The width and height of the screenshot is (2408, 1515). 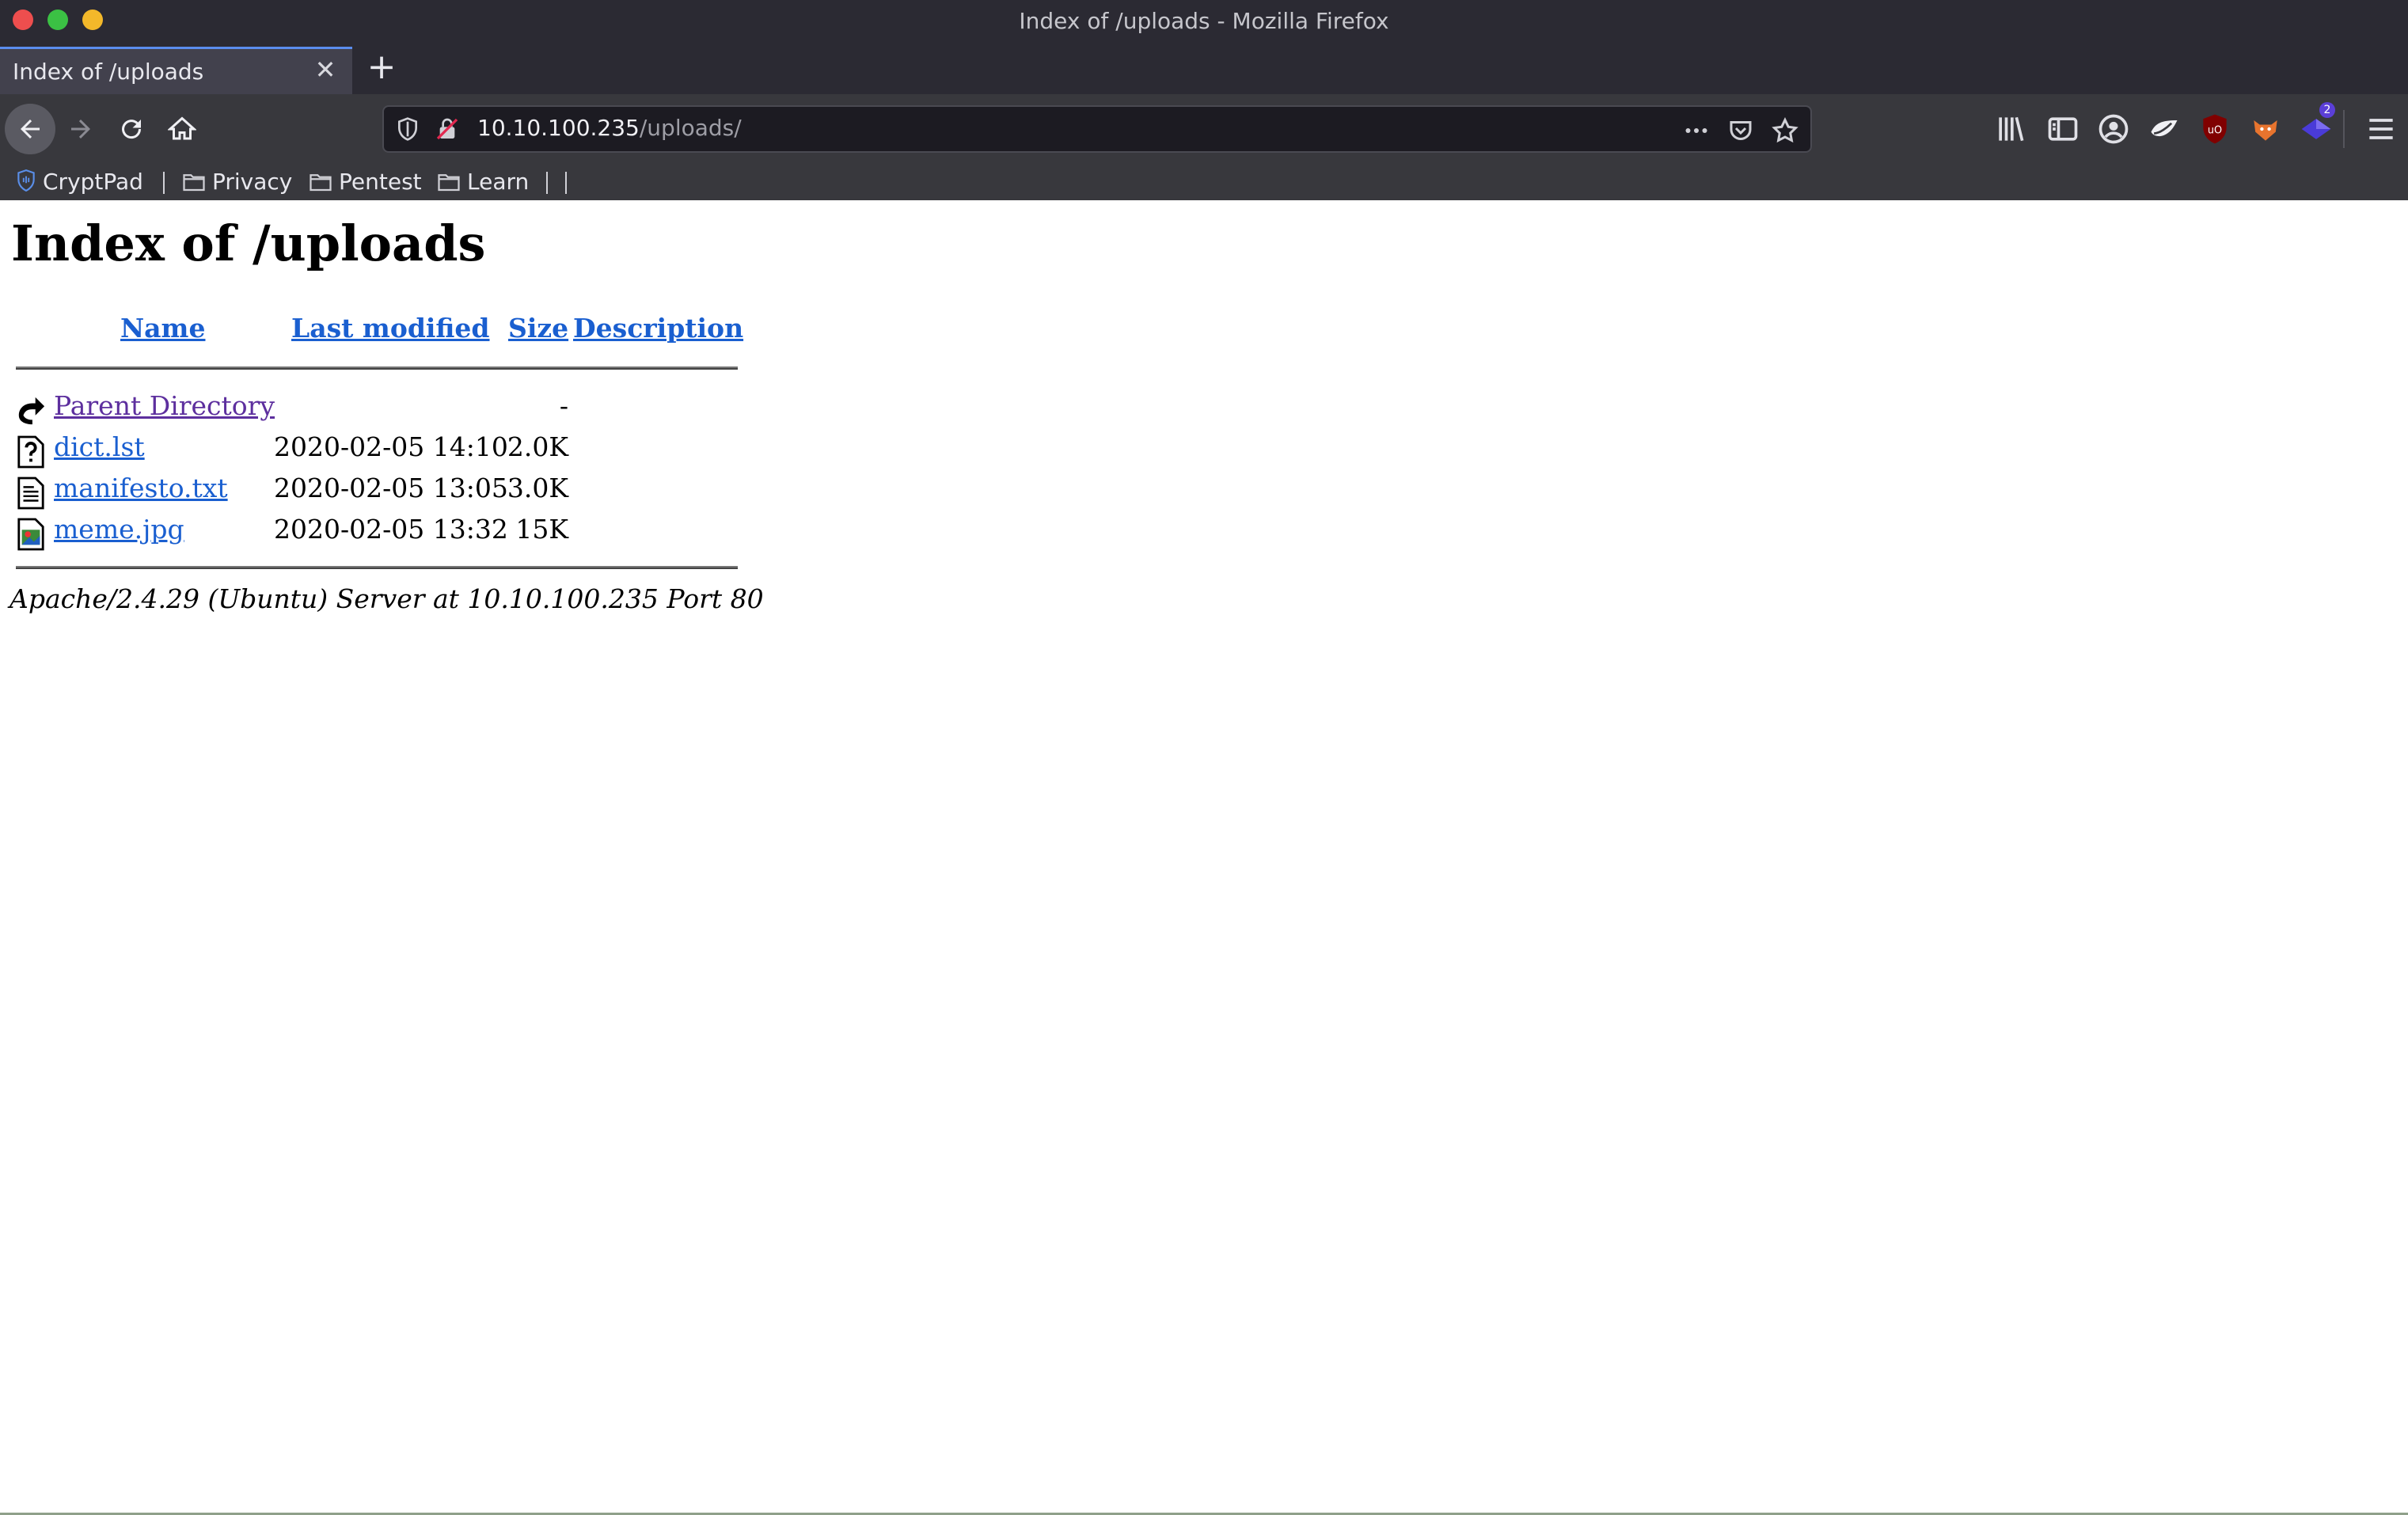 I want to click on file-size: 3.0K, so click(x=537, y=488).